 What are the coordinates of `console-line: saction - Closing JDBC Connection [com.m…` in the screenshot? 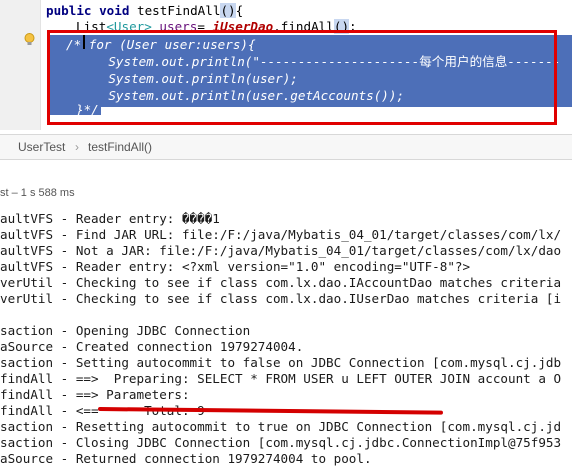 It's located at (280, 443).